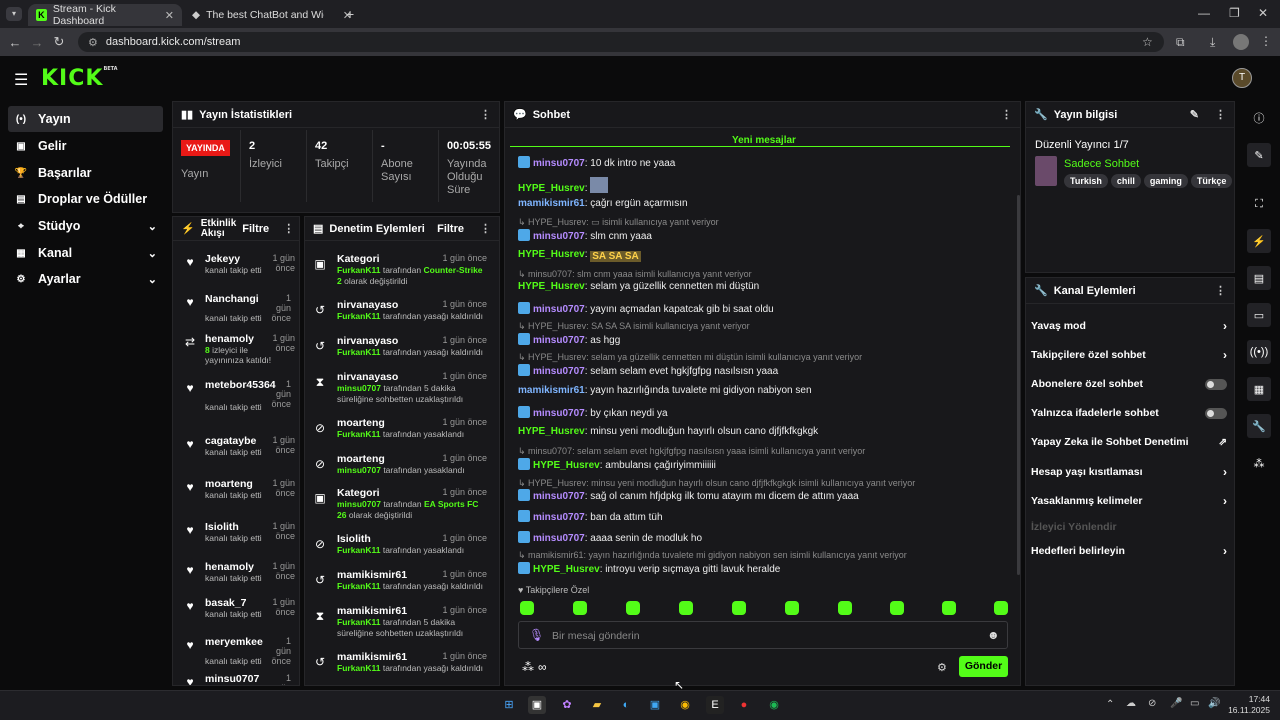 This screenshot has width=1280, height=720. What do you see at coordinates (1266, 41) in the screenshot?
I see `browser-menu-icon: ⋮` at bounding box center [1266, 41].